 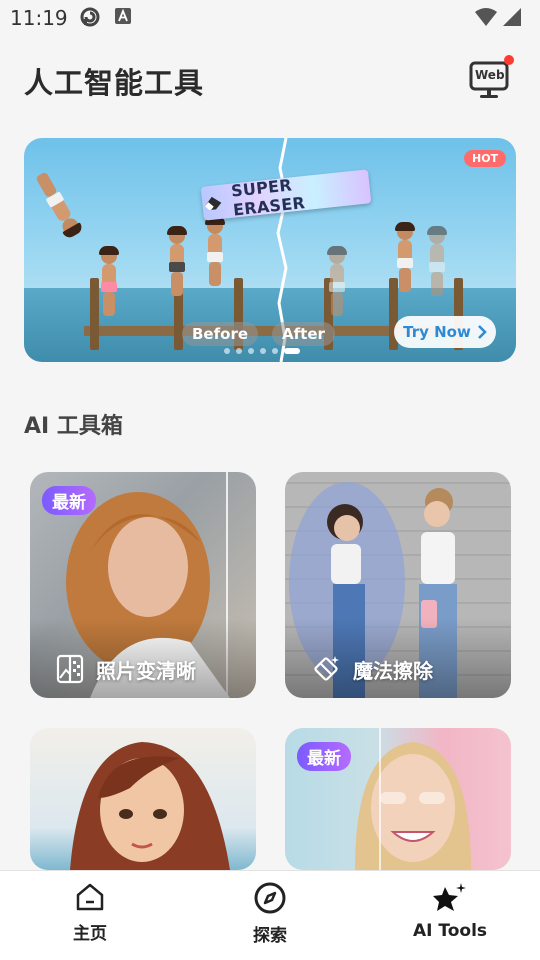 I want to click on wifi-icon, so click(x=486, y=17).